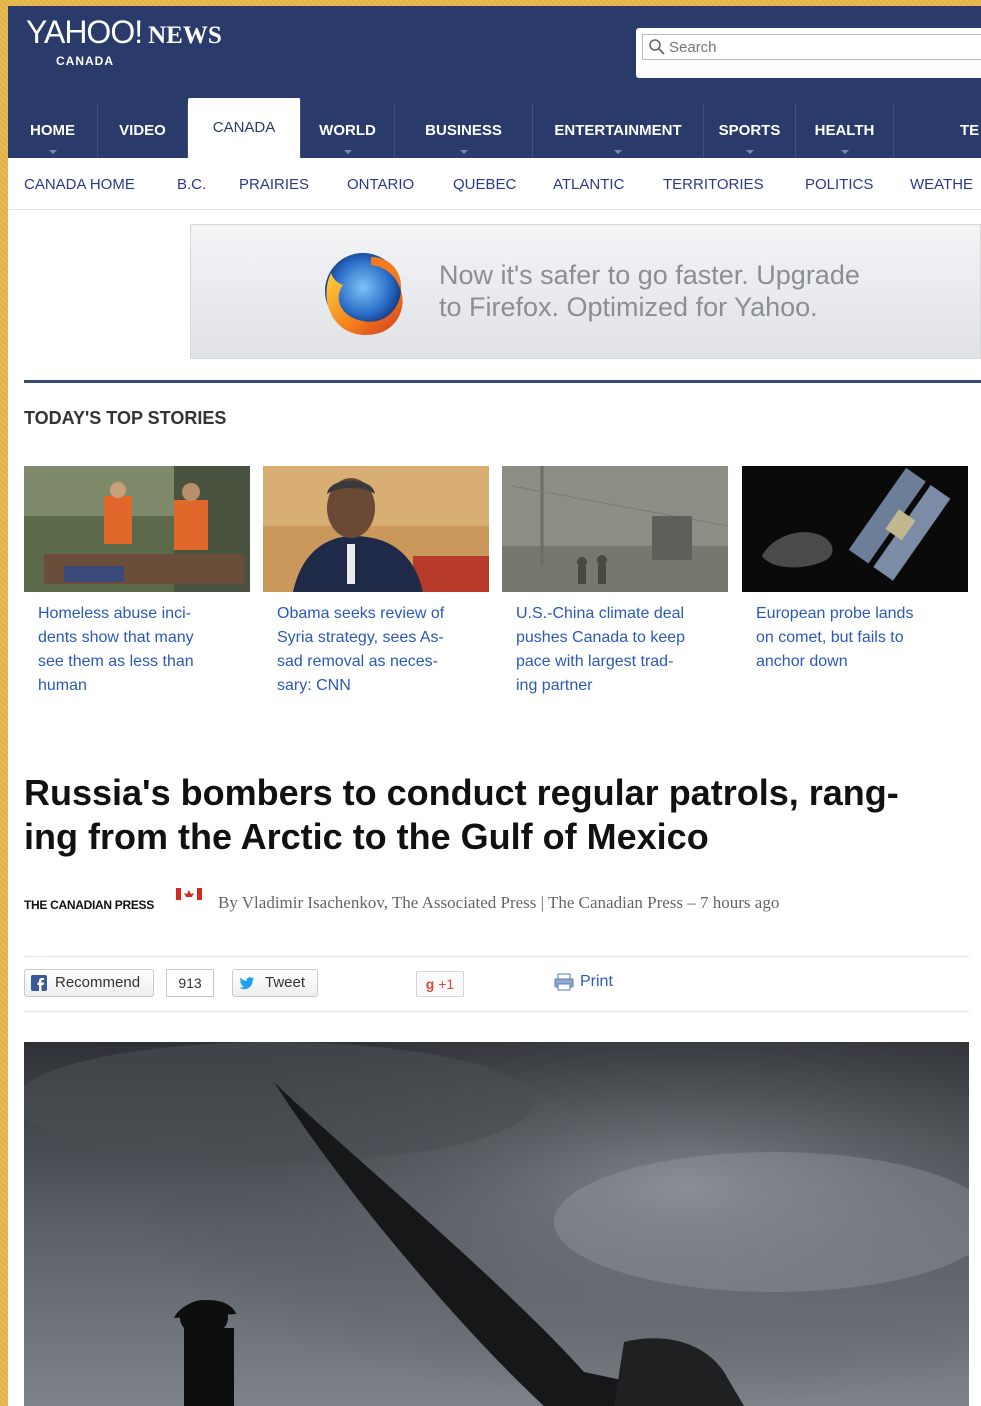 This screenshot has height=1406, width=981. What do you see at coordinates (285, 982) in the screenshot?
I see `tweet-label: Tweet` at bounding box center [285, 982].